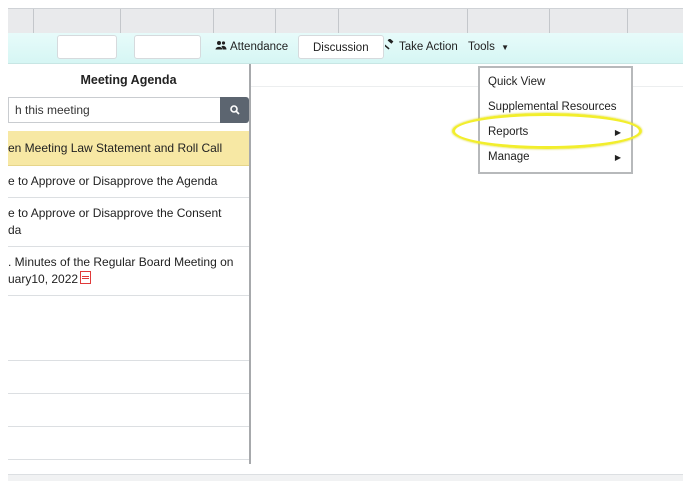 This screenshot has width=683, height=481. I want to click on agenda-item-line: da, so click(15, 230).